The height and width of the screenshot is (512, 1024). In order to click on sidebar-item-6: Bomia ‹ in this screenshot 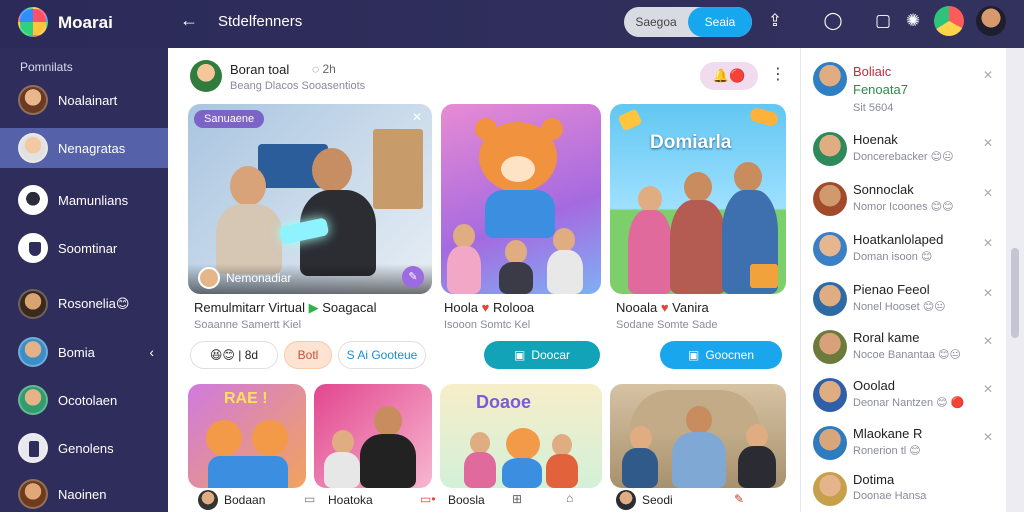, I will do `click(84, 352)`.